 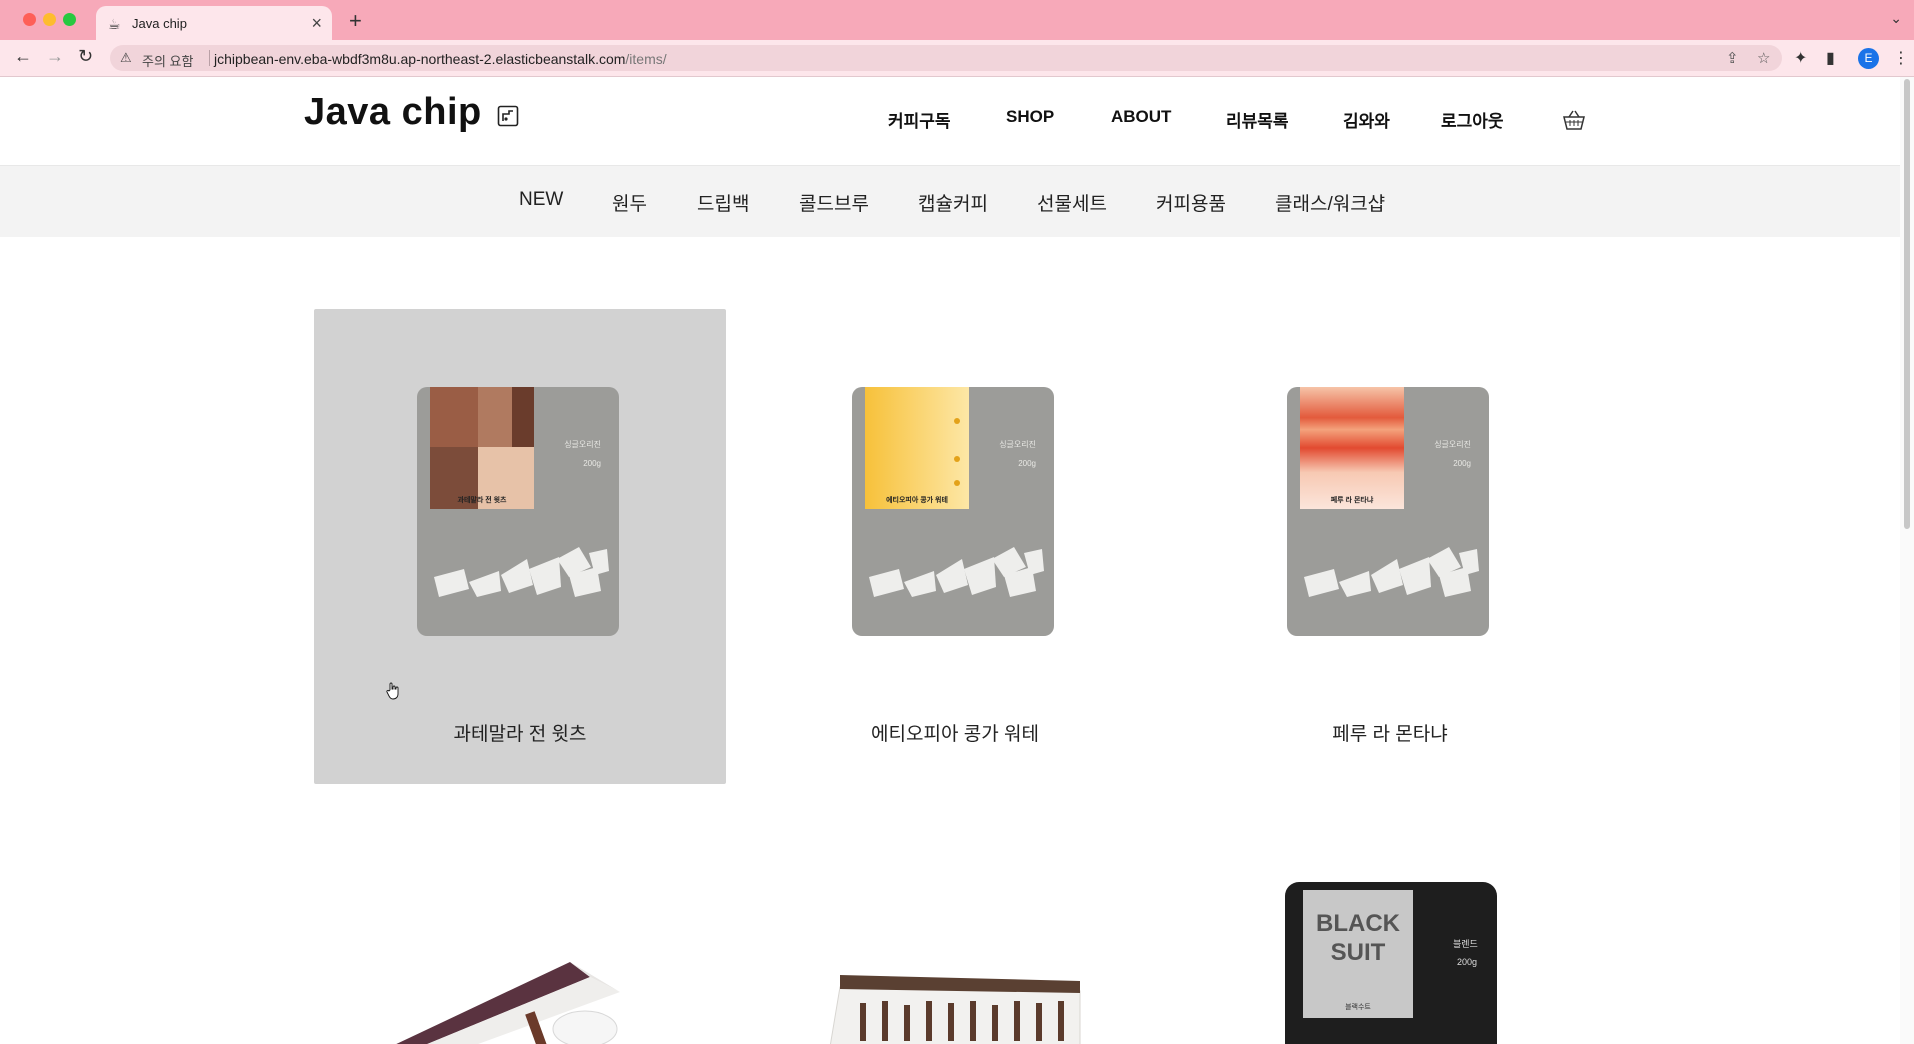 I want to click on cart-basket-icon, so click(x=1574, y=120).